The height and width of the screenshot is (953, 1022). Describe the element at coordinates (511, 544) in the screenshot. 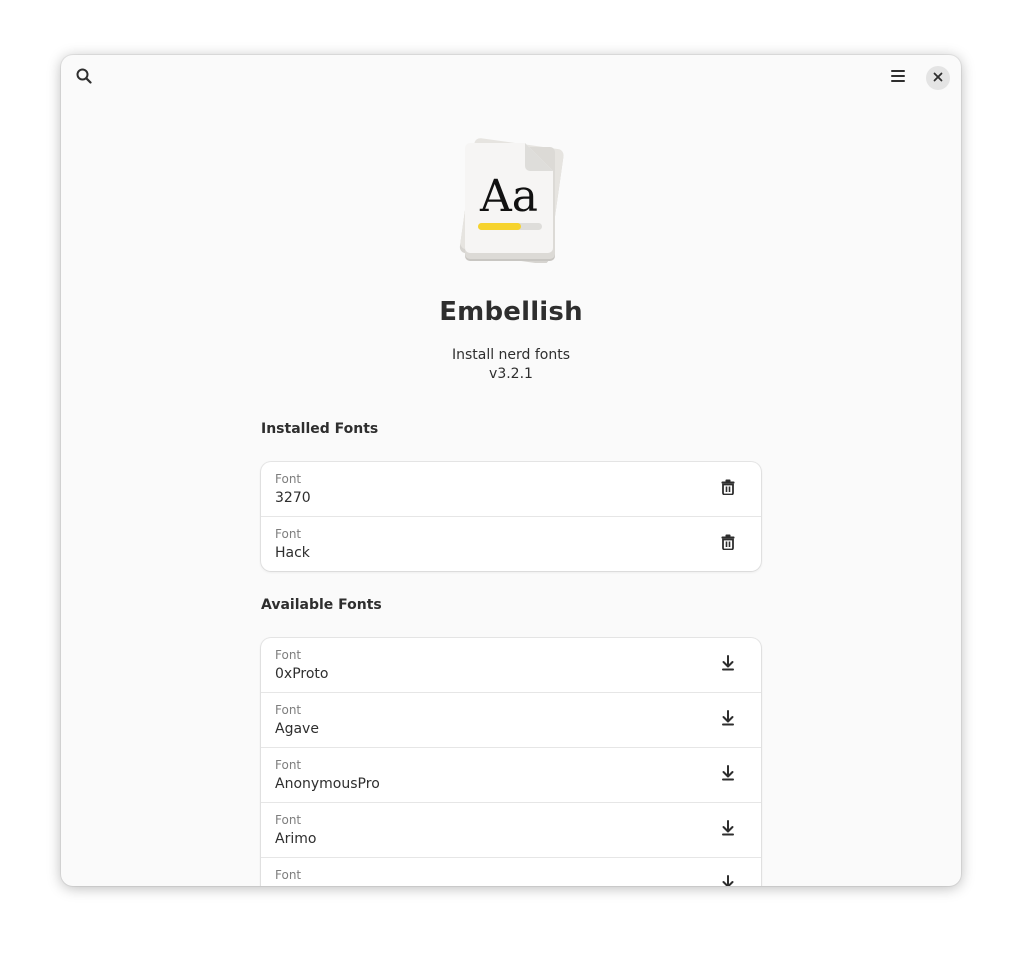

I see `list-item: Font Hack` at that location.